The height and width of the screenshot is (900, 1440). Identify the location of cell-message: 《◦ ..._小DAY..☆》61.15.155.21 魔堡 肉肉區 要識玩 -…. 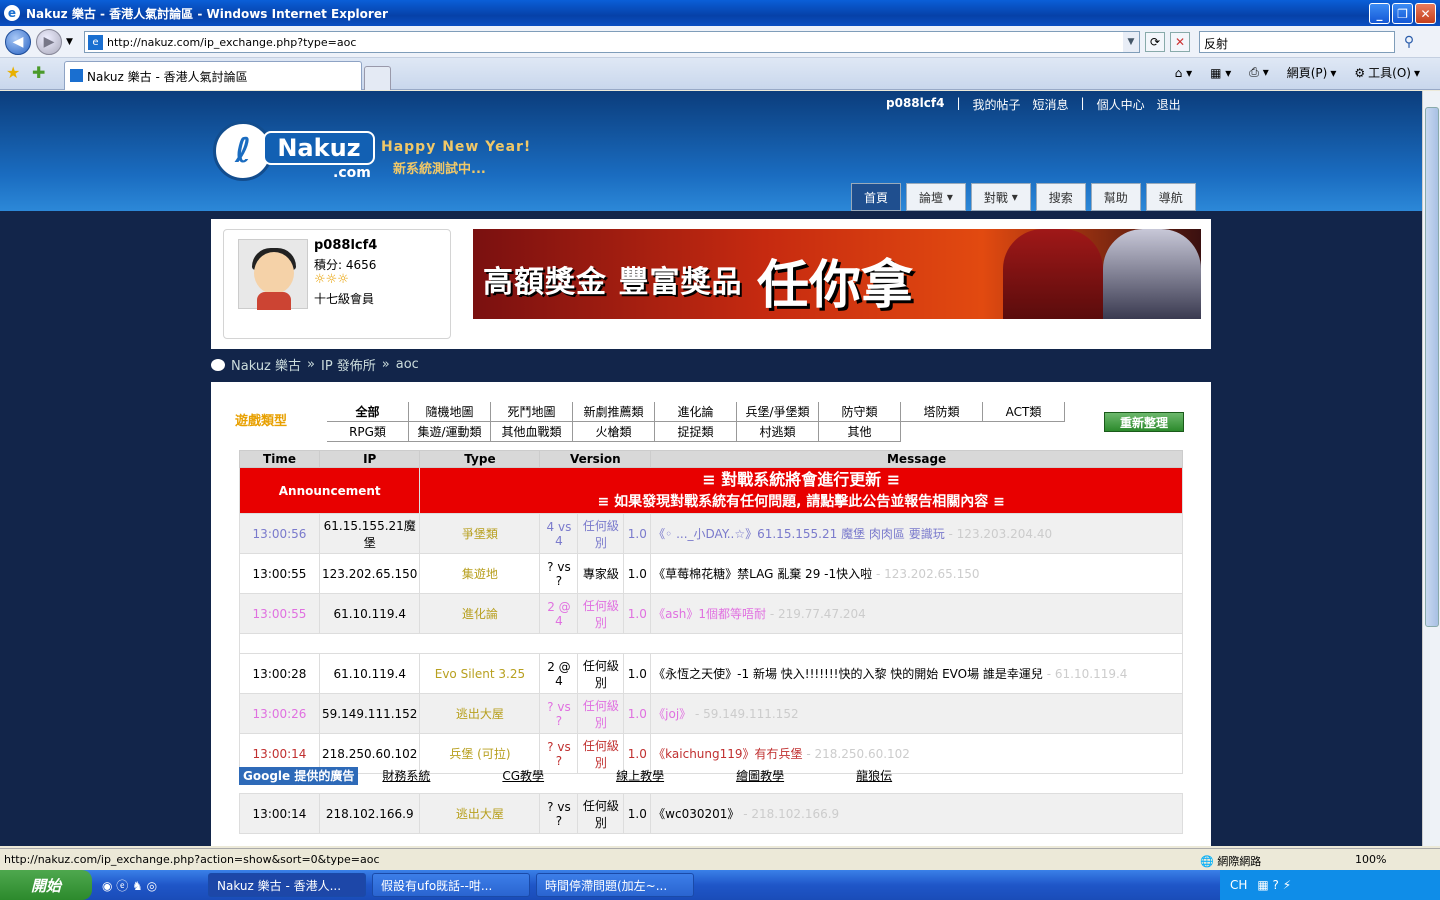
(916, 533).